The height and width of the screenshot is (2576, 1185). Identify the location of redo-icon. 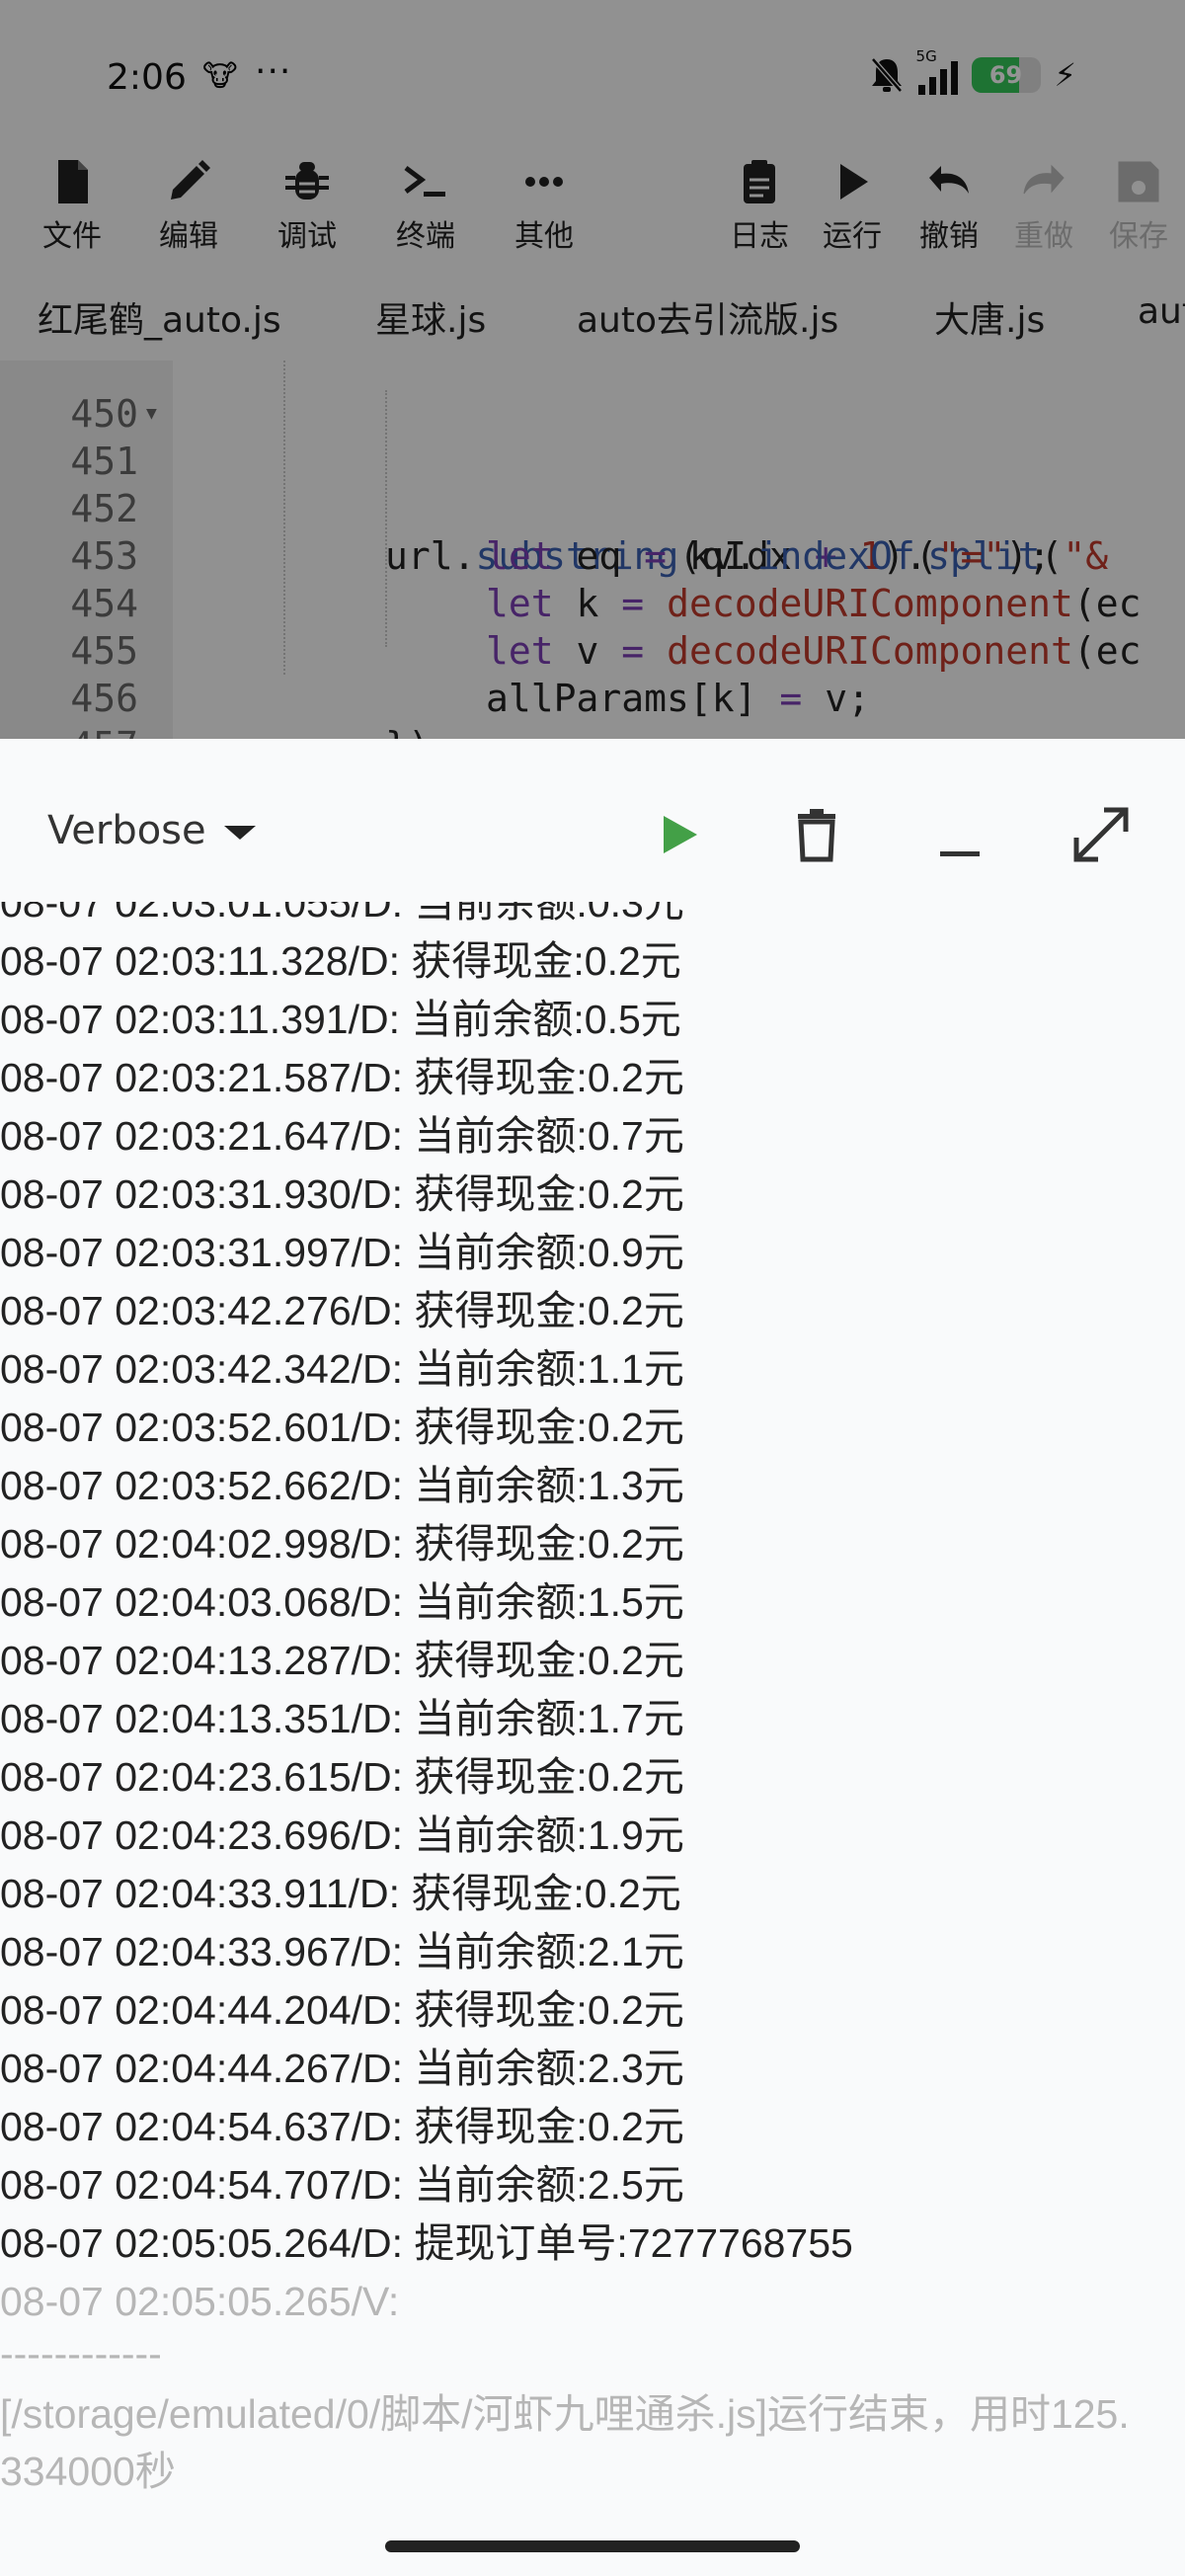
(1044, 179).